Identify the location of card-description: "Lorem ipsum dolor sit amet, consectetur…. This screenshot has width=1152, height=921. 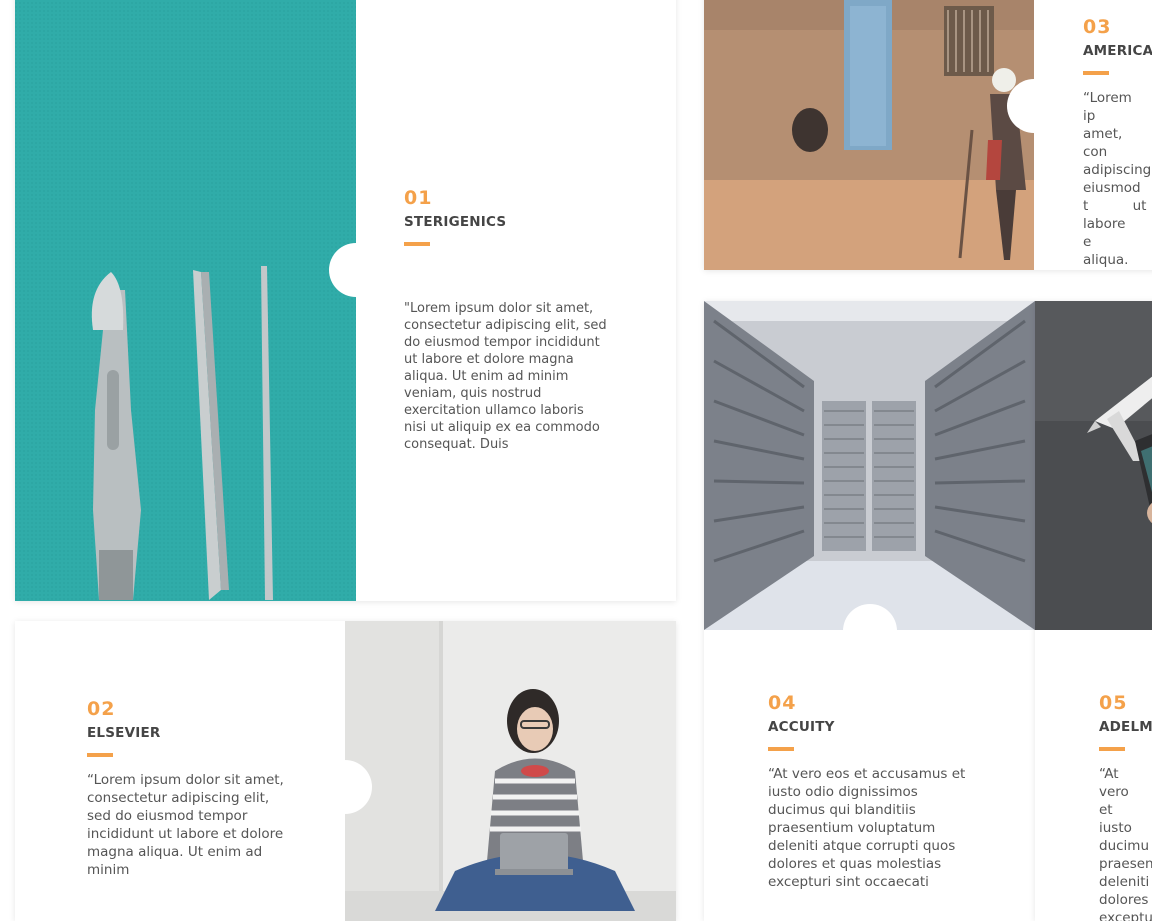
(505, 376).